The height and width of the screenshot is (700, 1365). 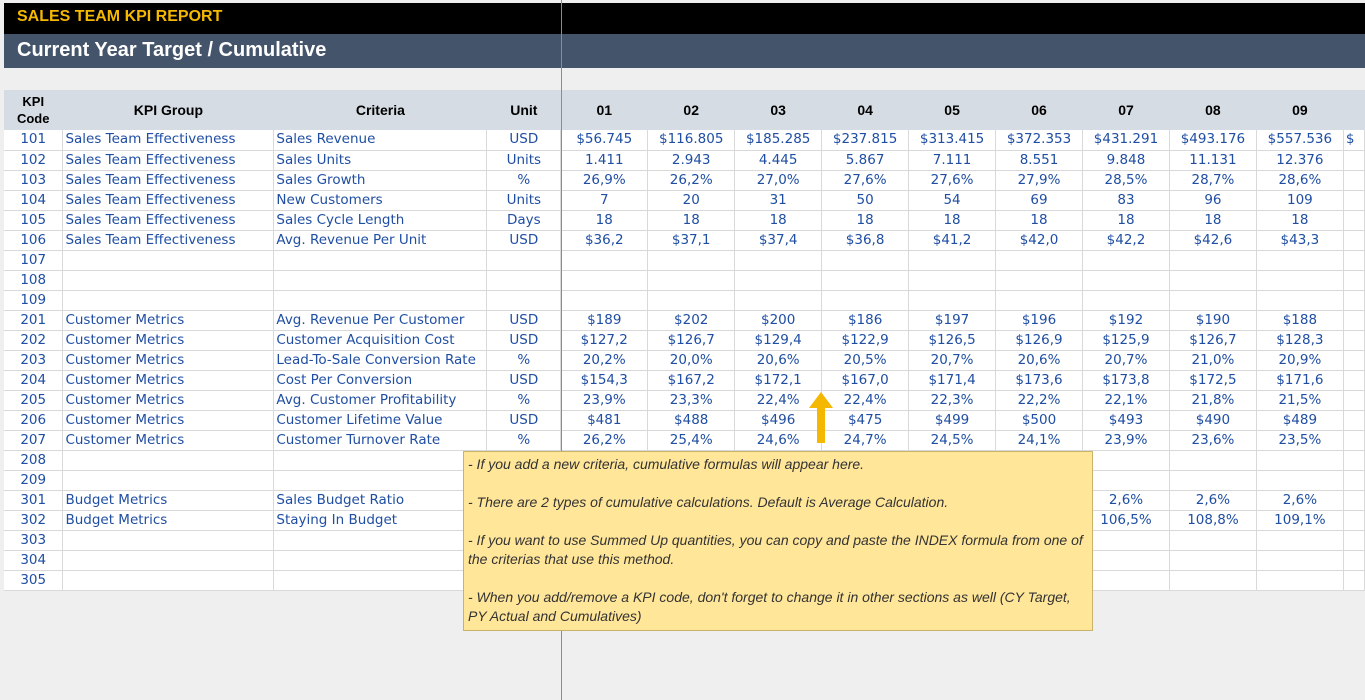 What do you see at coordinates (380, 360) in the screenshot?
I see `cell-criteria: Lead-To-Sale Conversion Rate` at bounding box center [380, 360].